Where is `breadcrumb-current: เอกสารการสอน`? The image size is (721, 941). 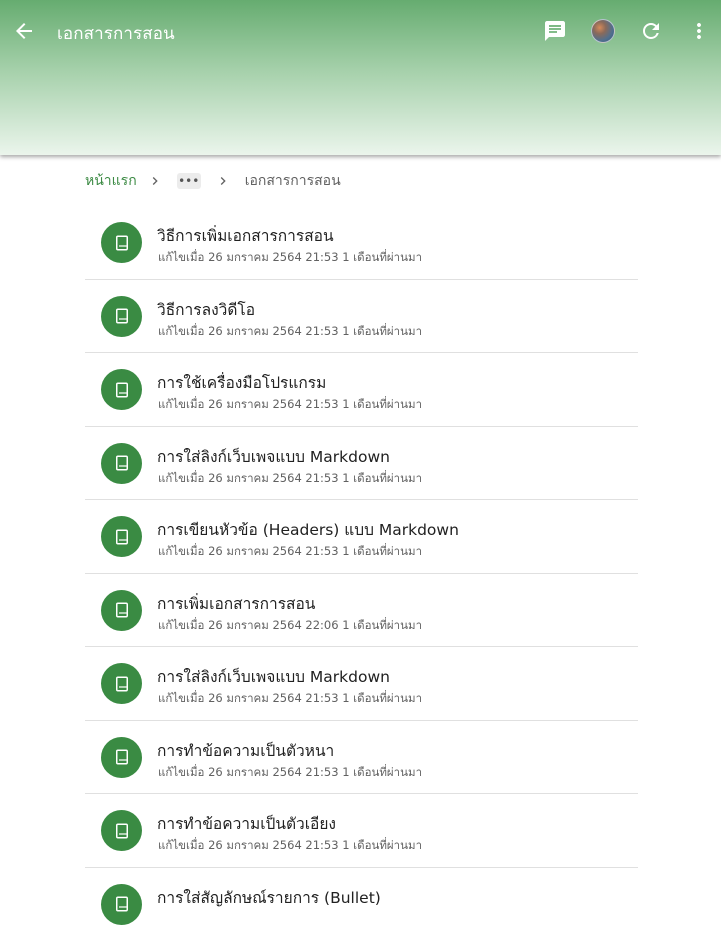
breadcrumb-current: เอกสารการสอน is located at coordinates (293, 181).